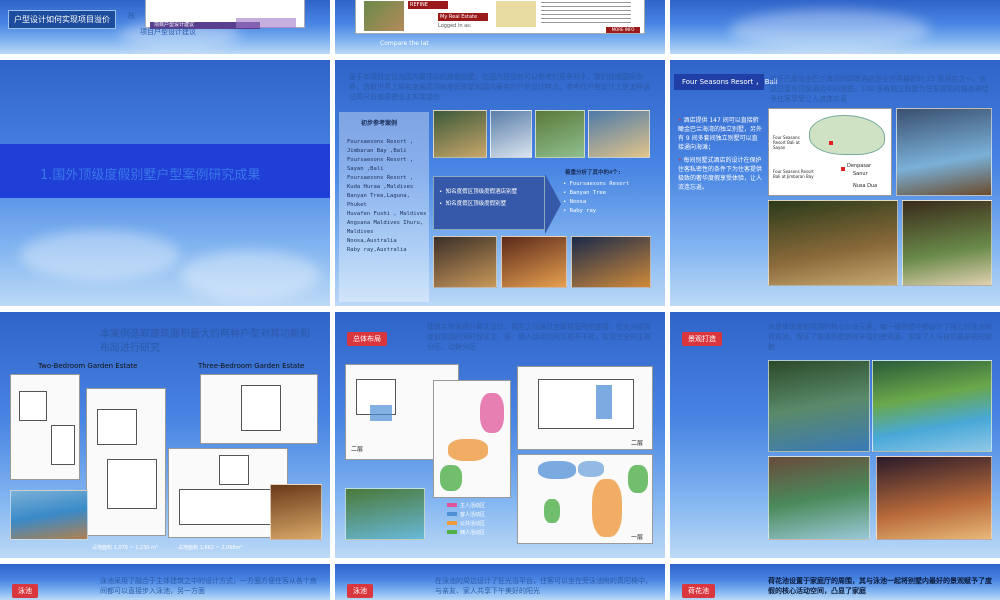 The width and height of the screenshot is (1000, 600). I want to click on section-title: 1.国外顶级度假别墅户型案例研究成果, so click(150, 175).